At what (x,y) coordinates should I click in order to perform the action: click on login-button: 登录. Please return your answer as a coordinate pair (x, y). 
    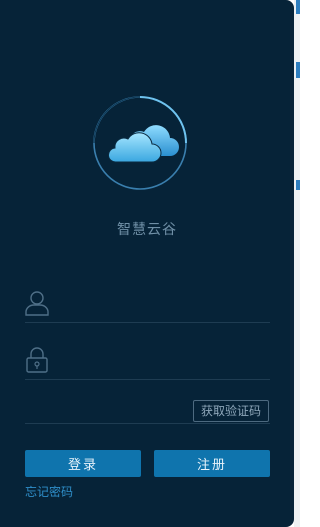
    Looking at the image, I should click on (83, 463).